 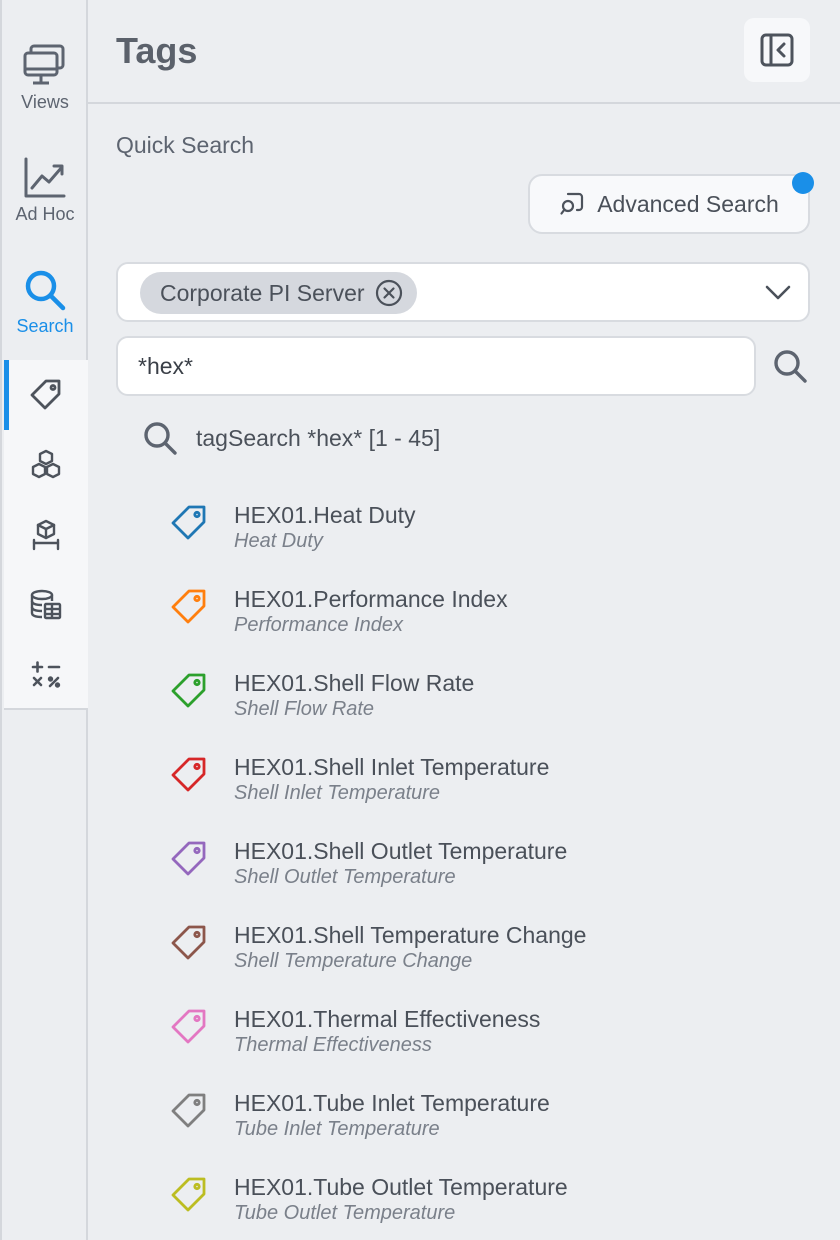 I want to click on subnav-templates, so click(x=46, y=535).